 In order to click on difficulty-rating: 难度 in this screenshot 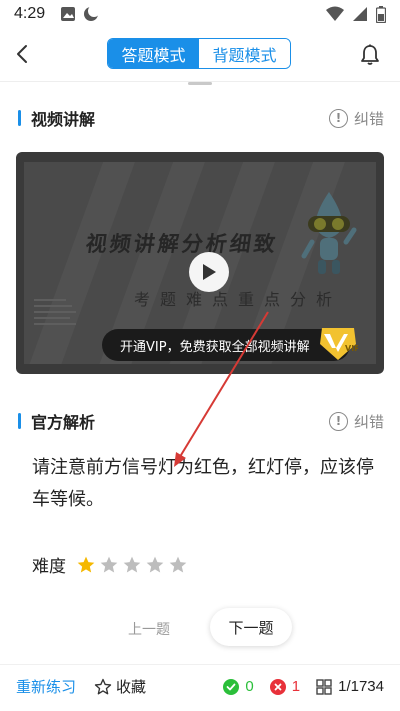, I will do `click(111, 564)`.